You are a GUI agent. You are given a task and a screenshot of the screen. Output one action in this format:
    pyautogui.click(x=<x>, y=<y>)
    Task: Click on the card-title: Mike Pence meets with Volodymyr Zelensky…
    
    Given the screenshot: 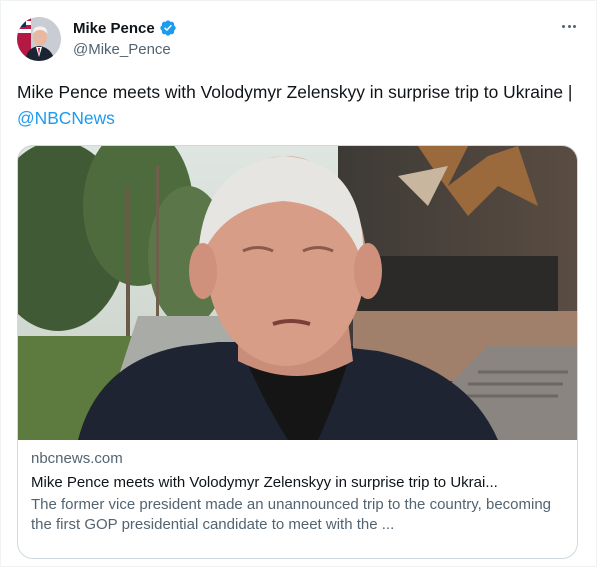 What is the action you would take?
    pyautogui.click(x=264, y=482)
    